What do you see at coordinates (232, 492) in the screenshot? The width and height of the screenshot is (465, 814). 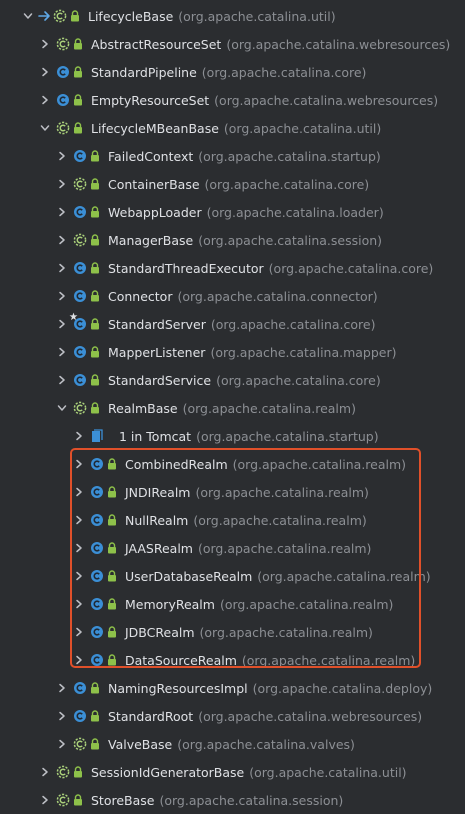 I see `tree-row: JNDIRealm (org.apache.catalina.realm)` at bounding box center [232, 492].